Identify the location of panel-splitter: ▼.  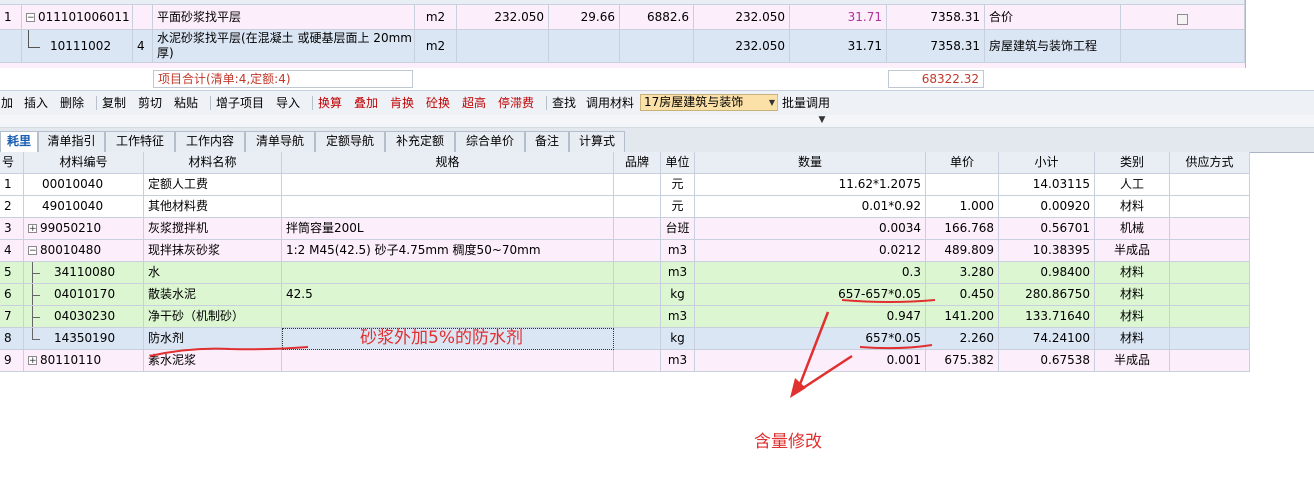
(657, 121).